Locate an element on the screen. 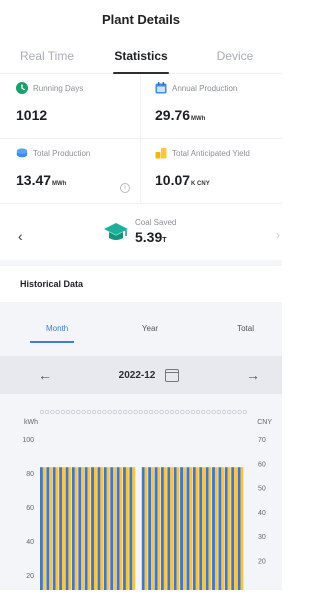 Image resolution: width=320 pixels, height=601 pixels. coal-saved-unit: T is located at coordinates (164, 240).